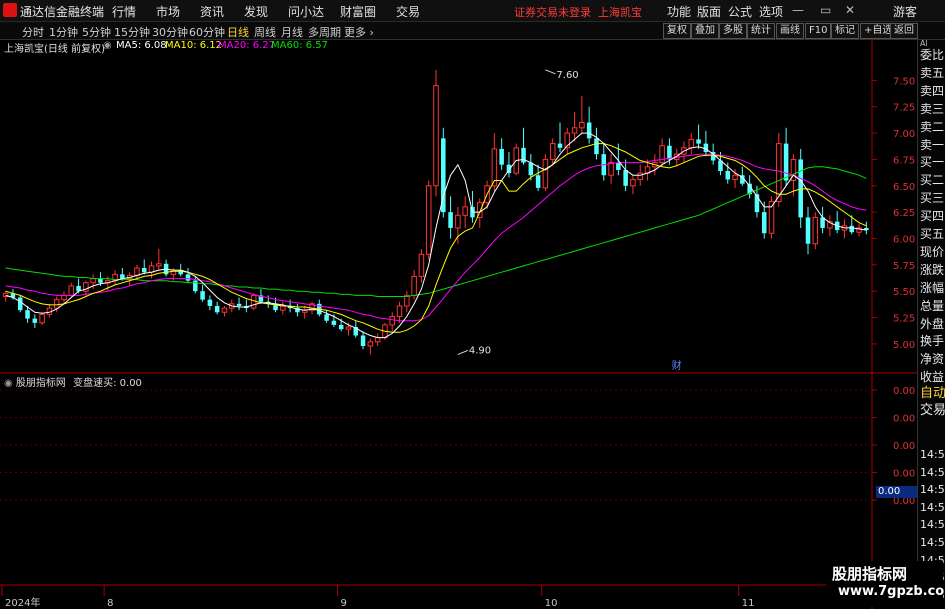 This screenshot has height=609, width=945. What do you see at coordinates (265, 32) in the screenshot?
I see `period-weekly: 周线` at bounding box center [265, 32].